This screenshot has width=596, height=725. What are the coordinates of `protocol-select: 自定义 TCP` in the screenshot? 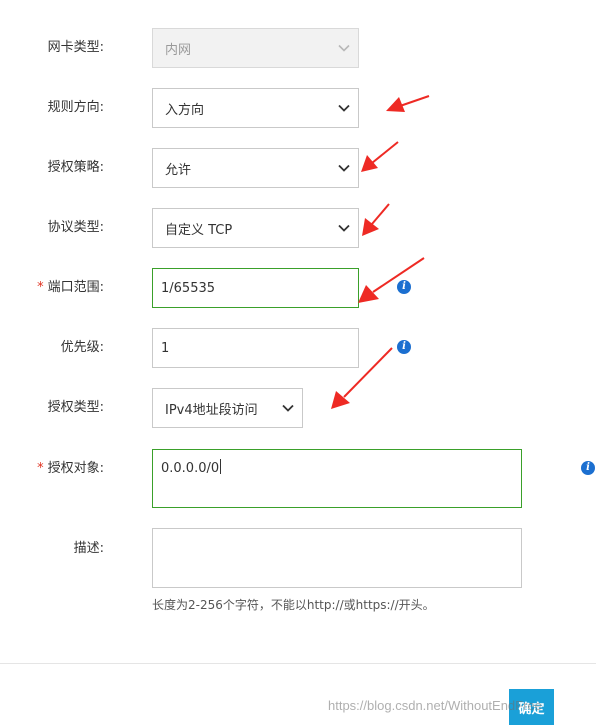 It's located at (255, 228).